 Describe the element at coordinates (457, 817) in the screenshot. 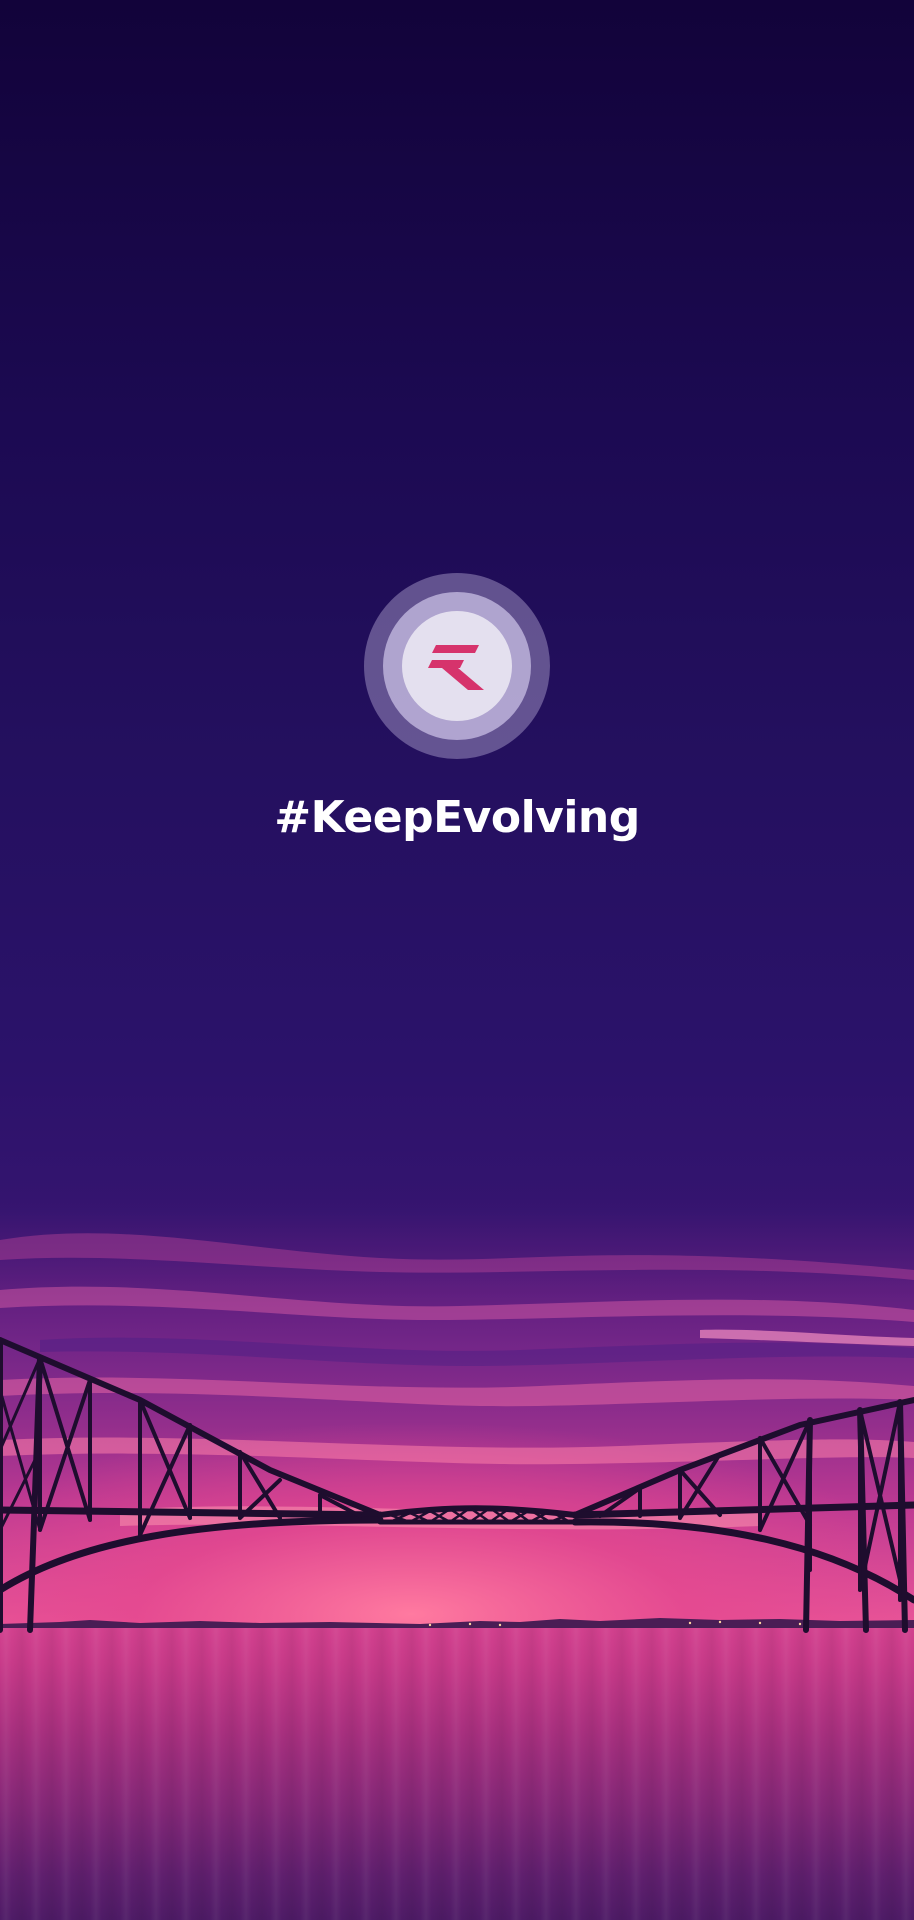

I see `tagline: #KeepEvolving` at that location.